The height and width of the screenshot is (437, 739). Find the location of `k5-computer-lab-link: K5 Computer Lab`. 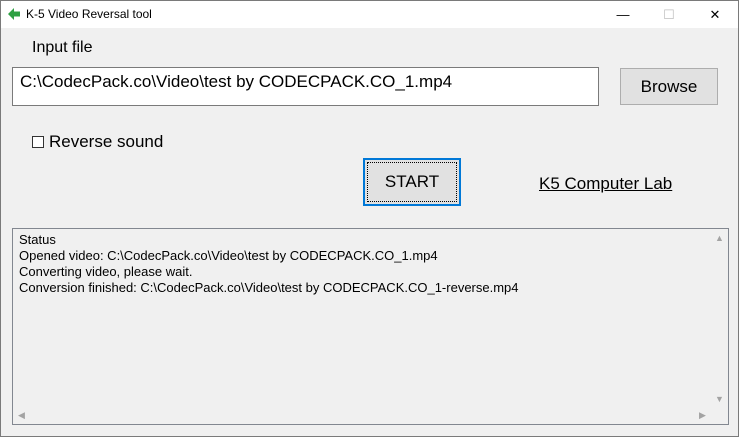

k5-computer-lab-link: K5 Computer Lab is located at coordinates (605, 184).